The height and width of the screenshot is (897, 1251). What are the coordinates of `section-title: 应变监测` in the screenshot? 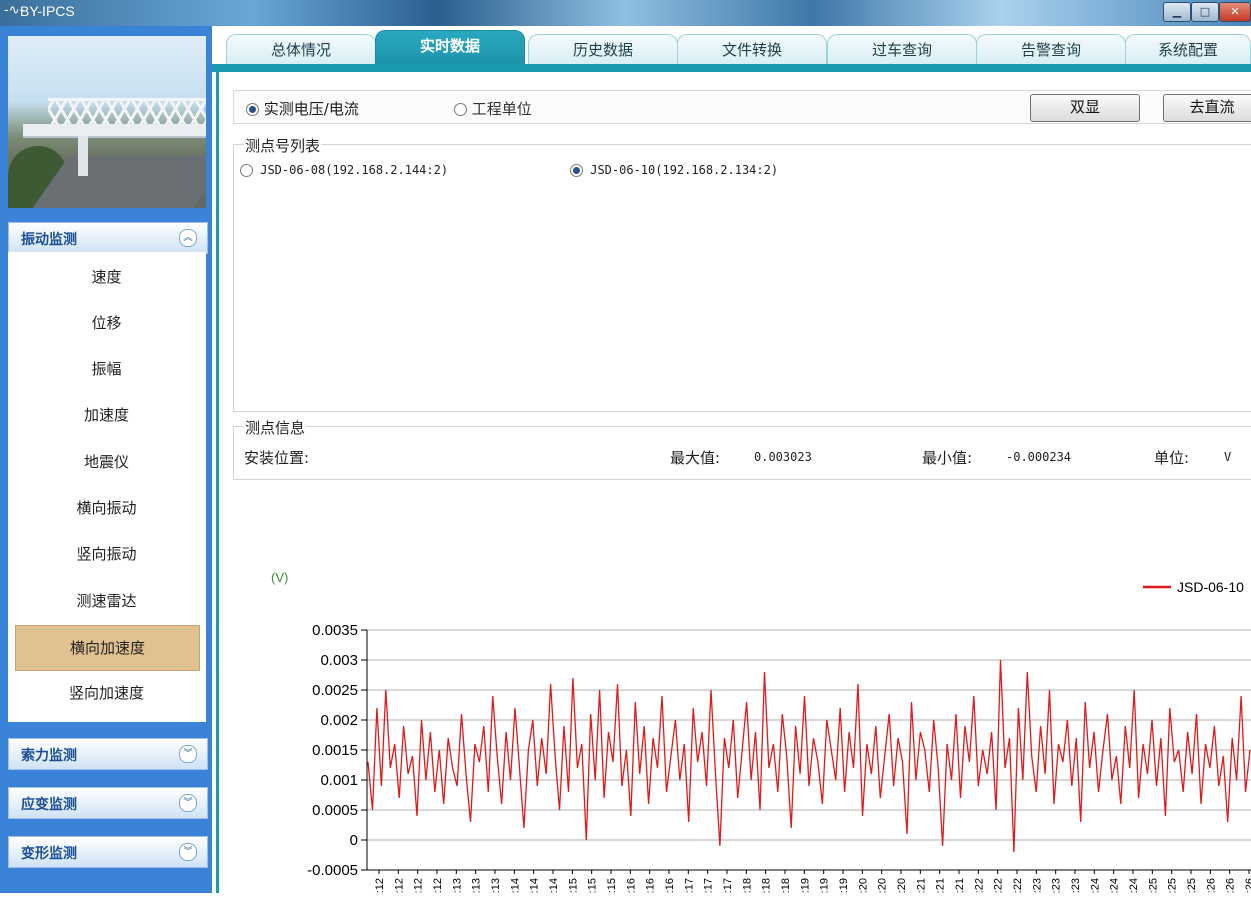 It's located at (49, 805).